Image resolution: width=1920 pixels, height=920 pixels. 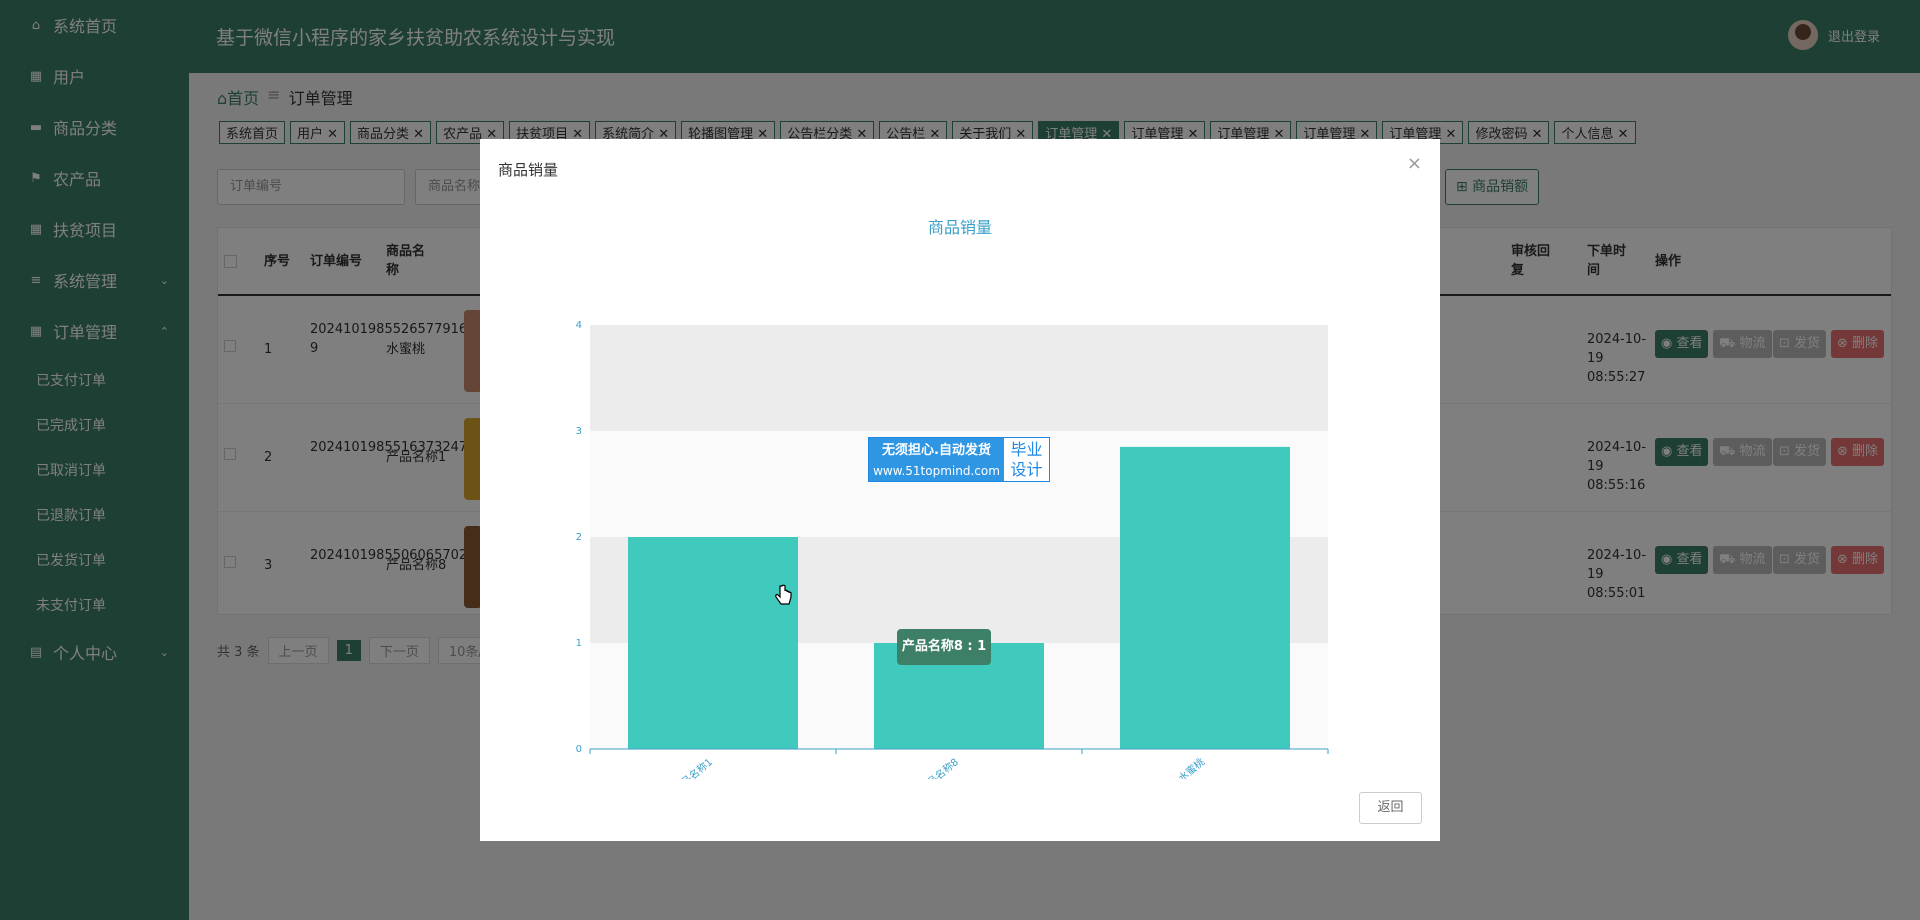 I want to click on x-tick-label: 产品名称8, so click(x=939, y=767).